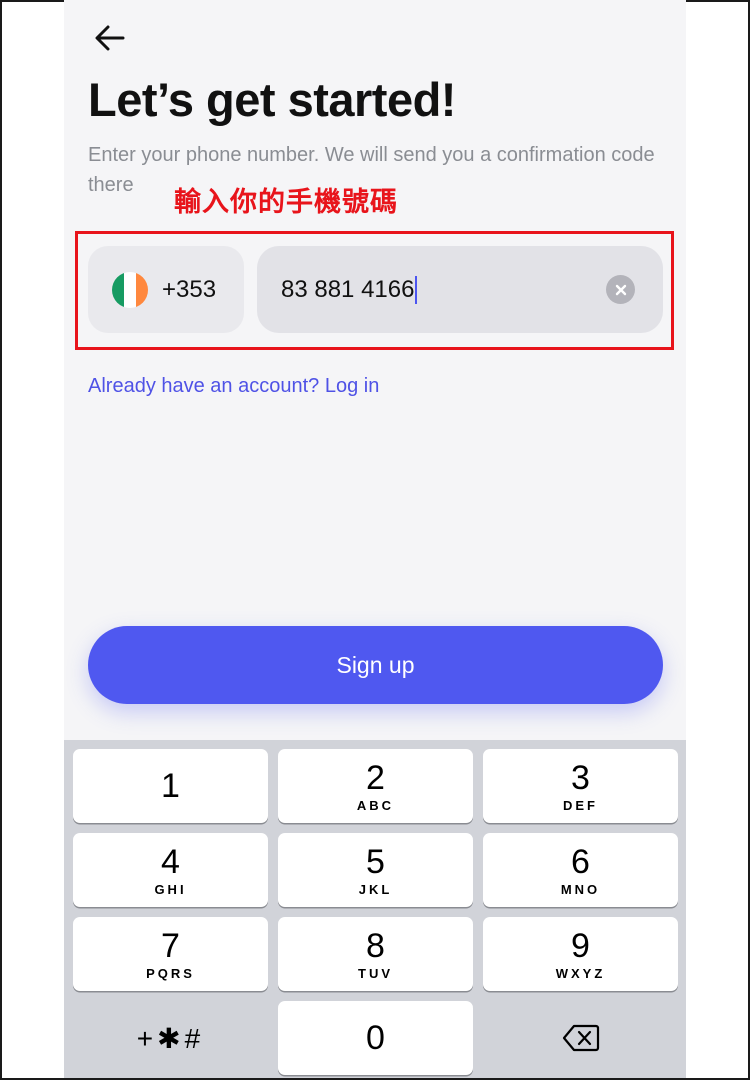  What do you see at coordinates (272, 99) in the screenshot?
I see `page-title: Let’s get started!` at bounding box center [272, 99].